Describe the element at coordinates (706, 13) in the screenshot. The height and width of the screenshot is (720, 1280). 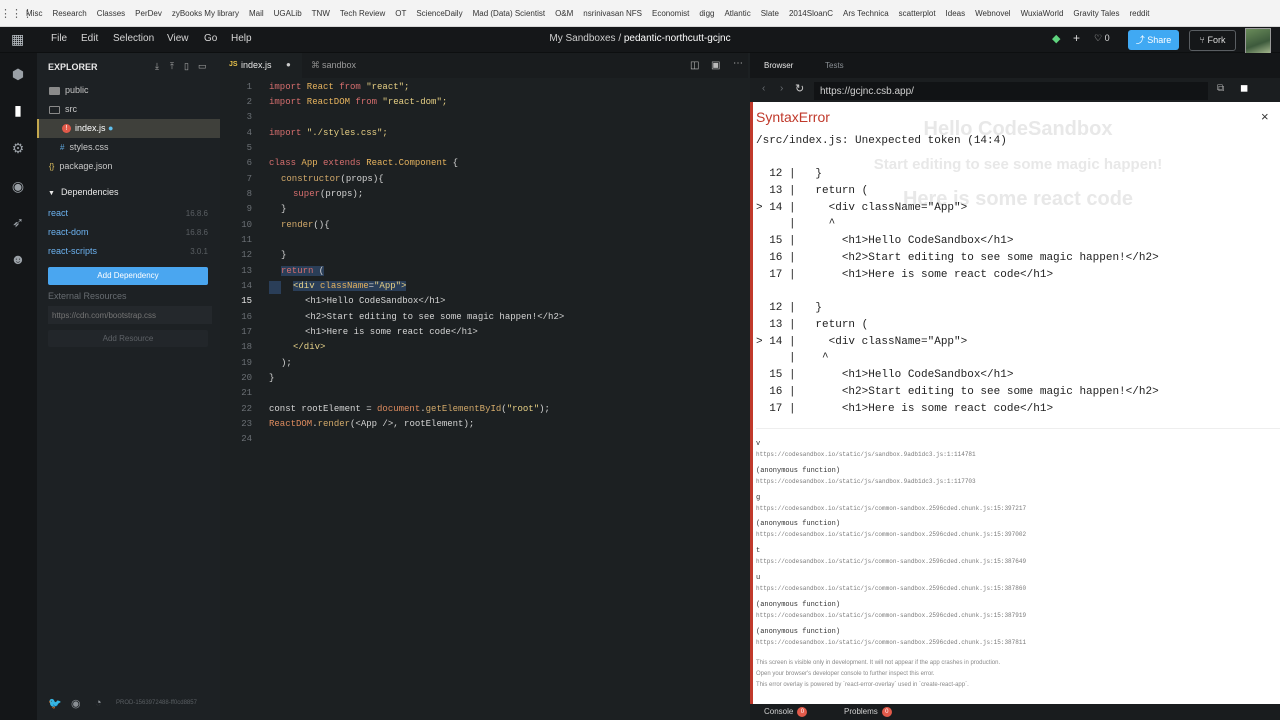
I see `bookmark-item: digg` at that location.